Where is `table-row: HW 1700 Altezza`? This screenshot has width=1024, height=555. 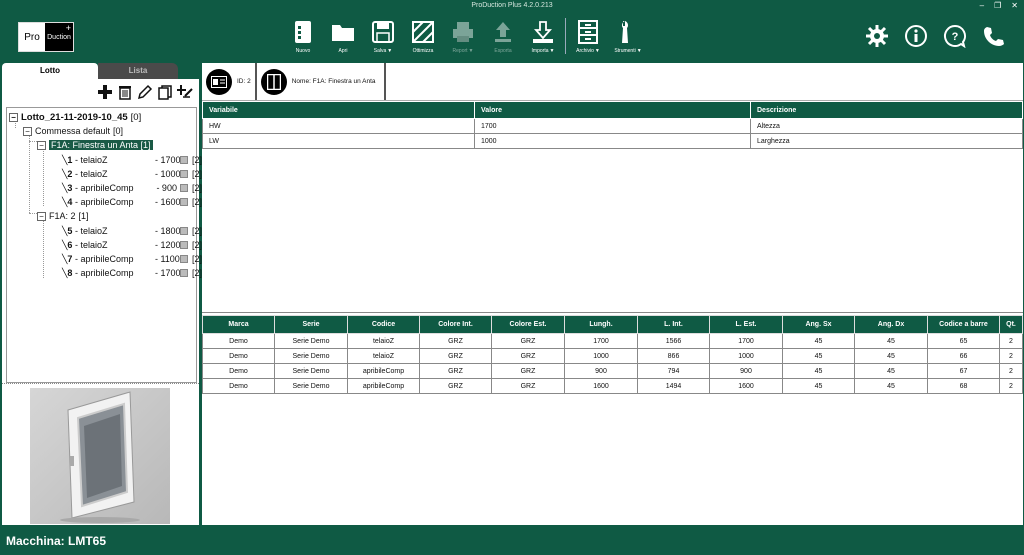 table-row: HW 1700 Altezza is located at coordinates (612, 126).